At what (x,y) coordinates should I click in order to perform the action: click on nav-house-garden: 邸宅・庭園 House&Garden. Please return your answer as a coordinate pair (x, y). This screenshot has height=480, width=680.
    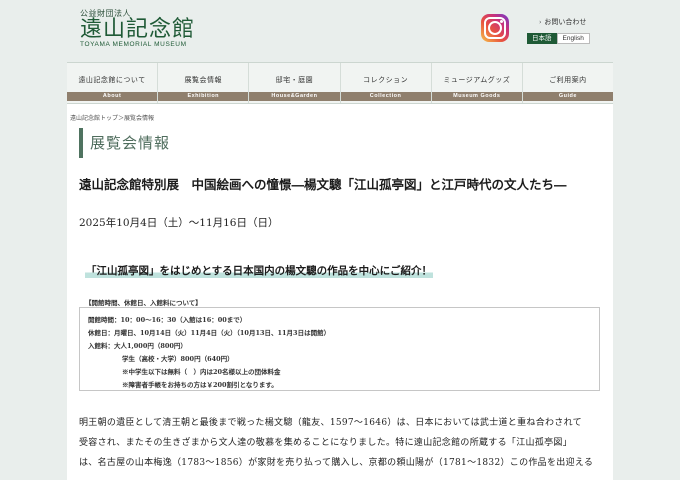
    Looking at the image, I should click on (294, 83).